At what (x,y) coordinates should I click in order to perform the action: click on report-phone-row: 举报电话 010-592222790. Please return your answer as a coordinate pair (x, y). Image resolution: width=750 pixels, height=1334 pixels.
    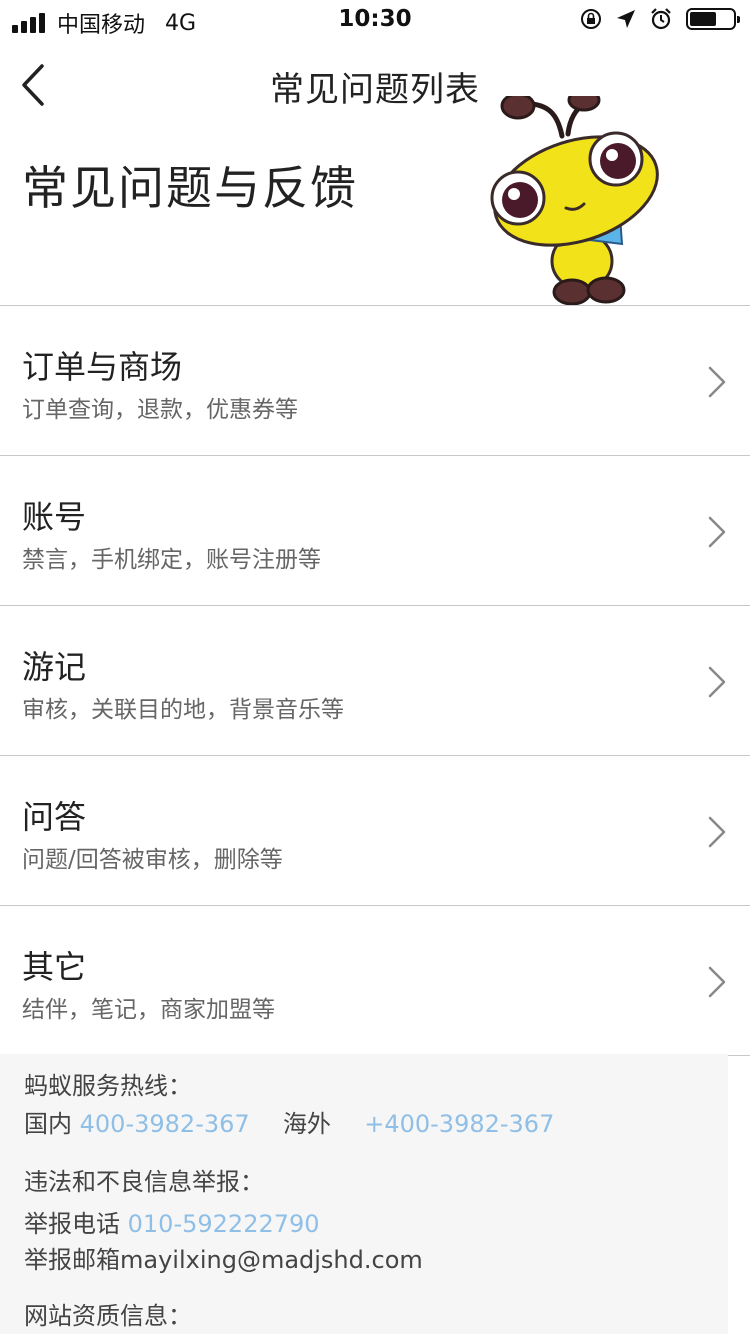
    Looking at the image, I should click on (172, 1221).